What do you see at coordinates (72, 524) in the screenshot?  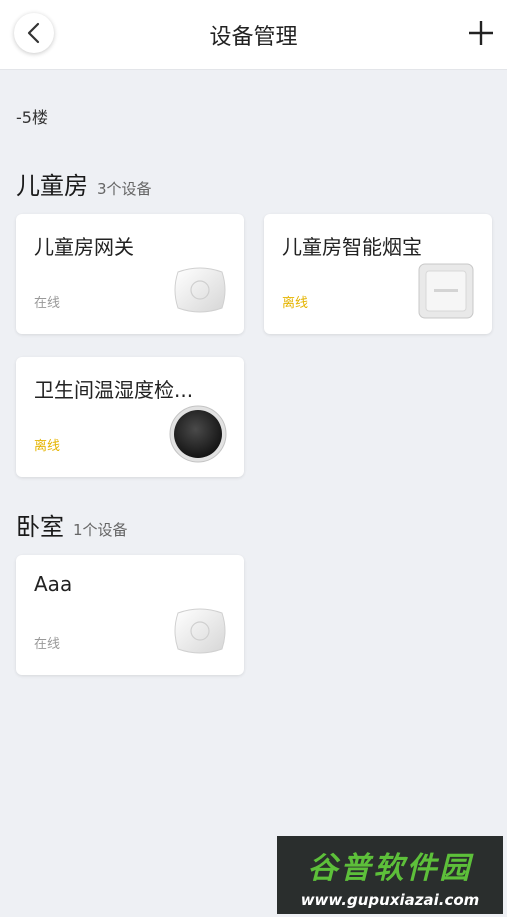 I see `room-header: 卧室 1个设备` at bounding box center [72, 524].